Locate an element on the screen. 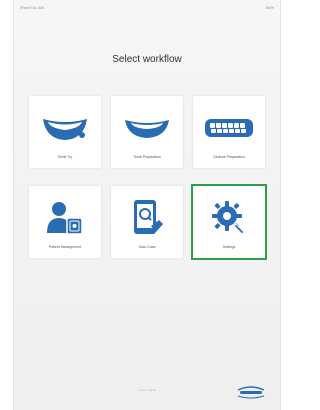 The height and width of the screenshot is (410, 320). page-title: Select workflow is located at coordinates (147, 59).